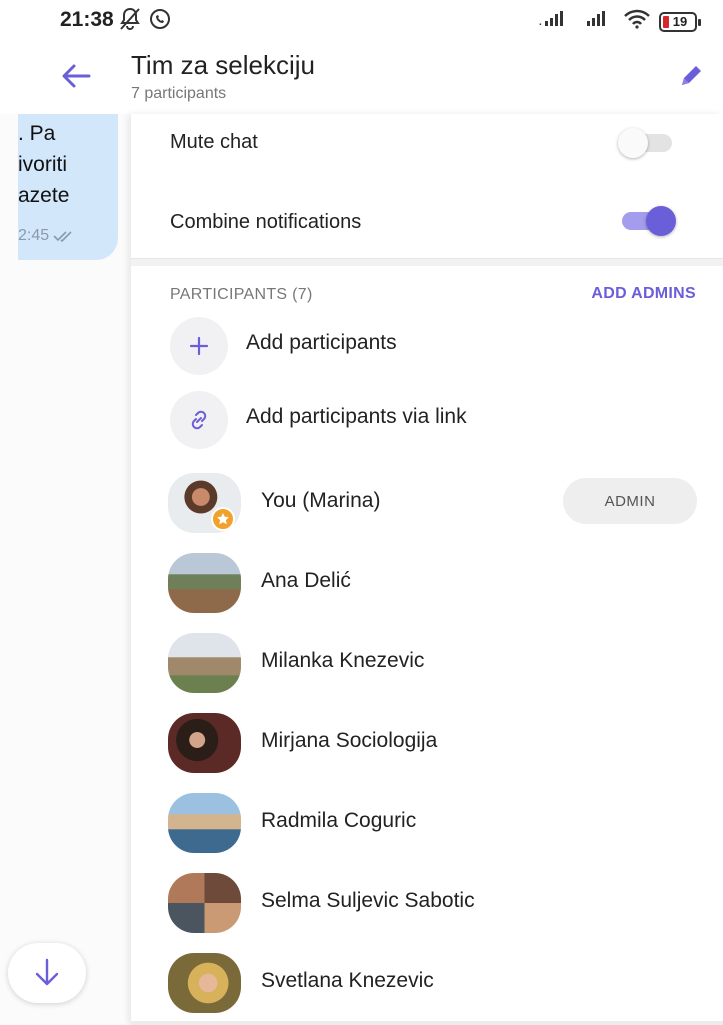 This screenshot has width=723, height=1025. Describe the element at coordinates (343, 660) in the screenshot. I see `participant-name: Milanka Knezevic` at that location.